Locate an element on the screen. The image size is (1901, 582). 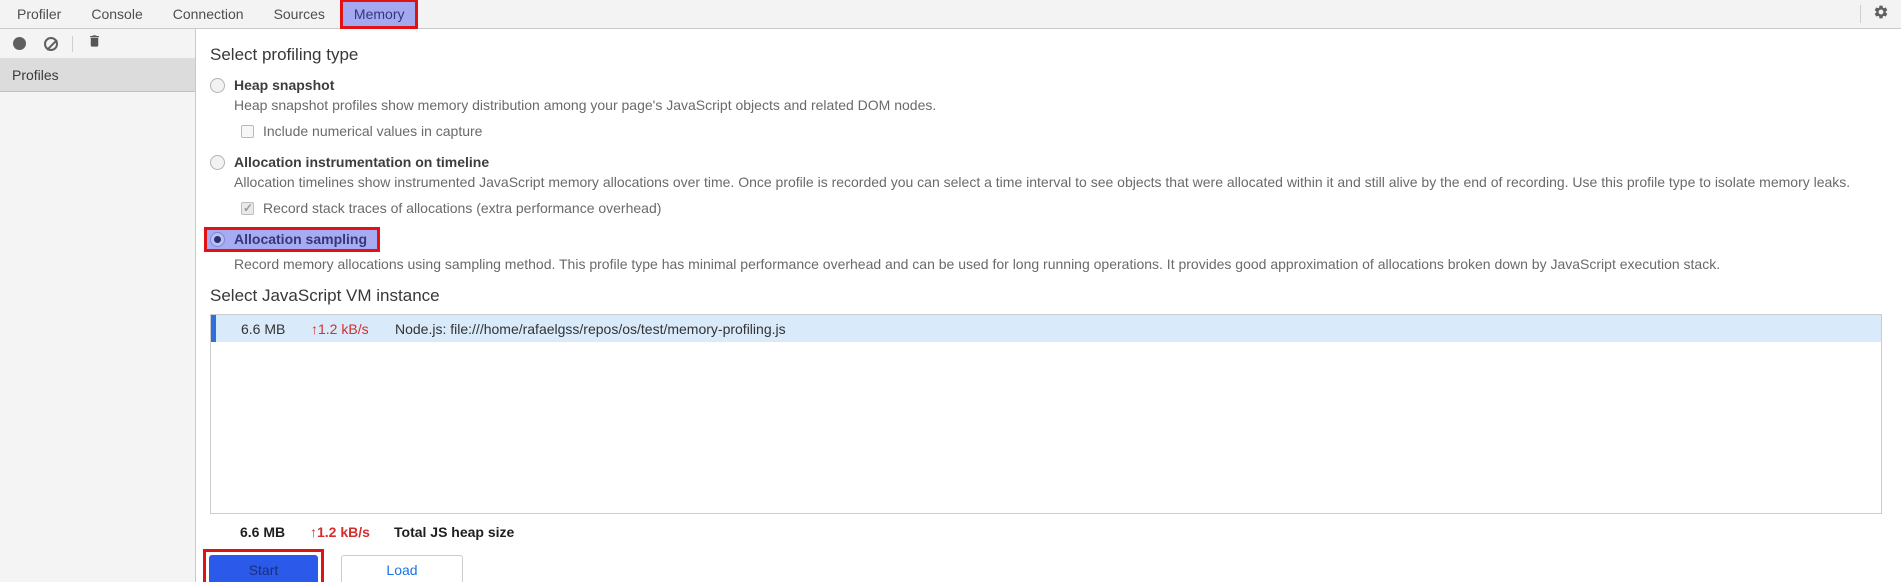
tab-connection: Connection is located at coordinates (208, 14).